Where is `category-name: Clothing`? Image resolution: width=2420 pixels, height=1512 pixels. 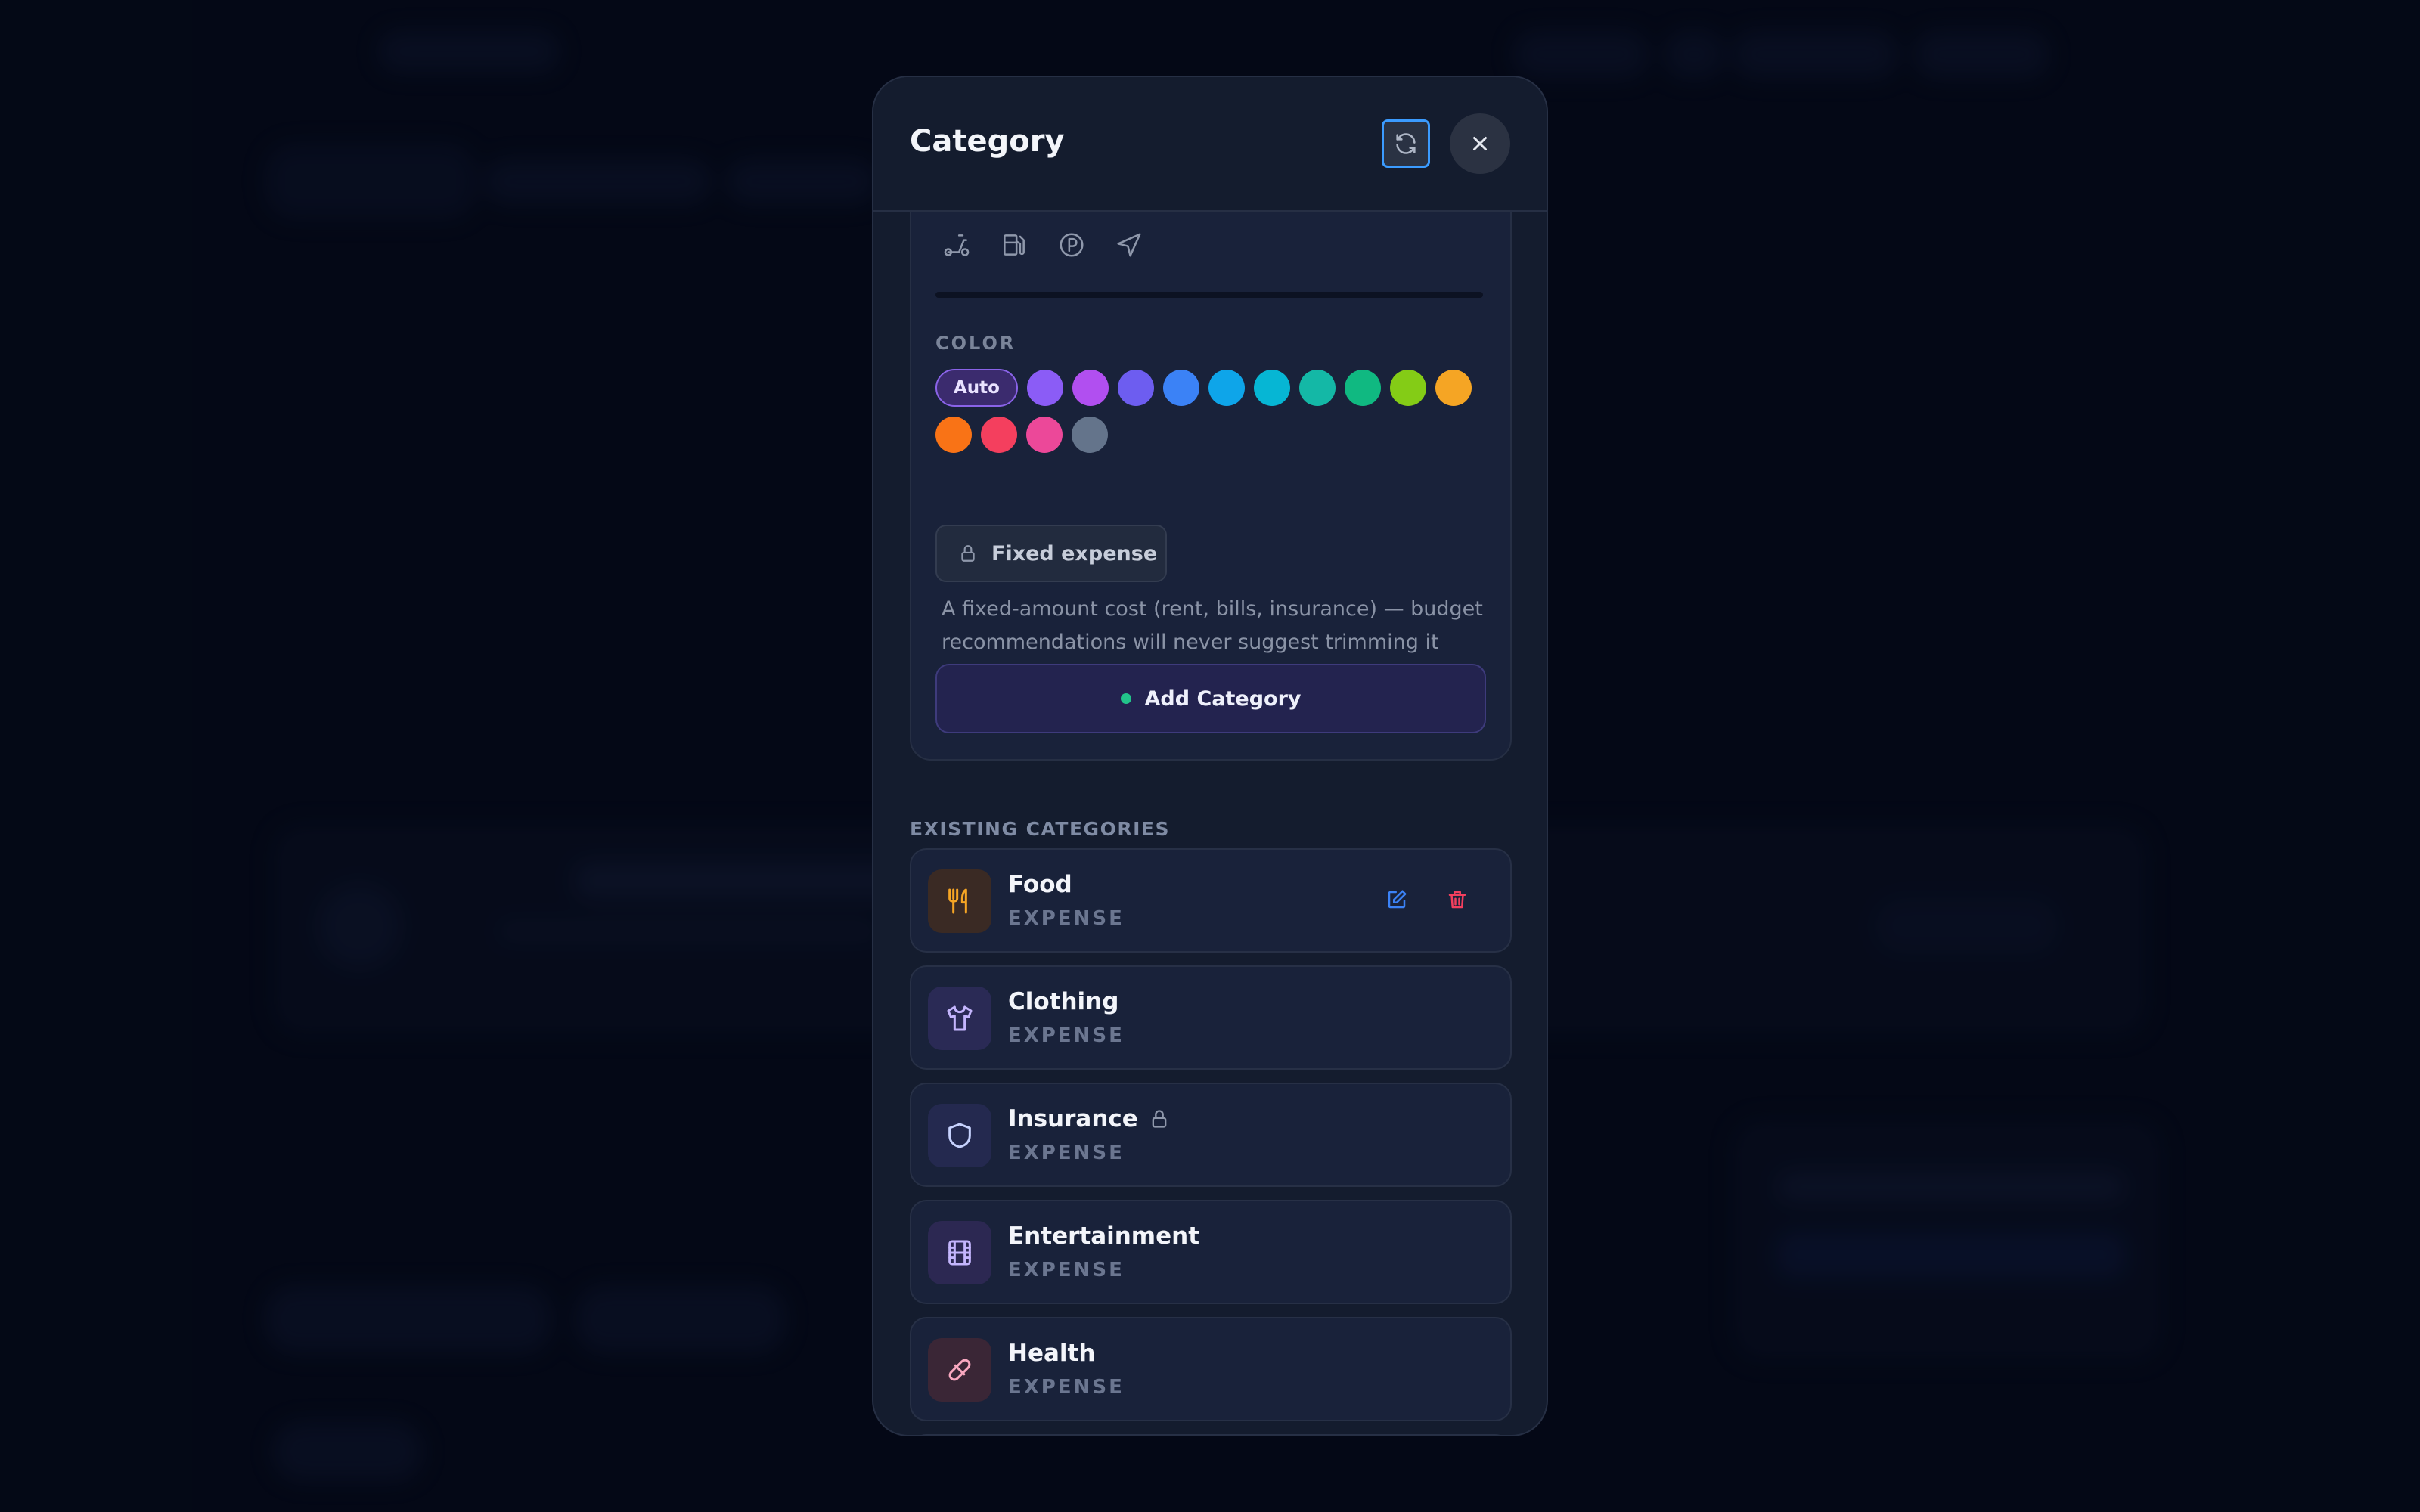
category-name: Clothing is located at coordinates (1063, 1001).